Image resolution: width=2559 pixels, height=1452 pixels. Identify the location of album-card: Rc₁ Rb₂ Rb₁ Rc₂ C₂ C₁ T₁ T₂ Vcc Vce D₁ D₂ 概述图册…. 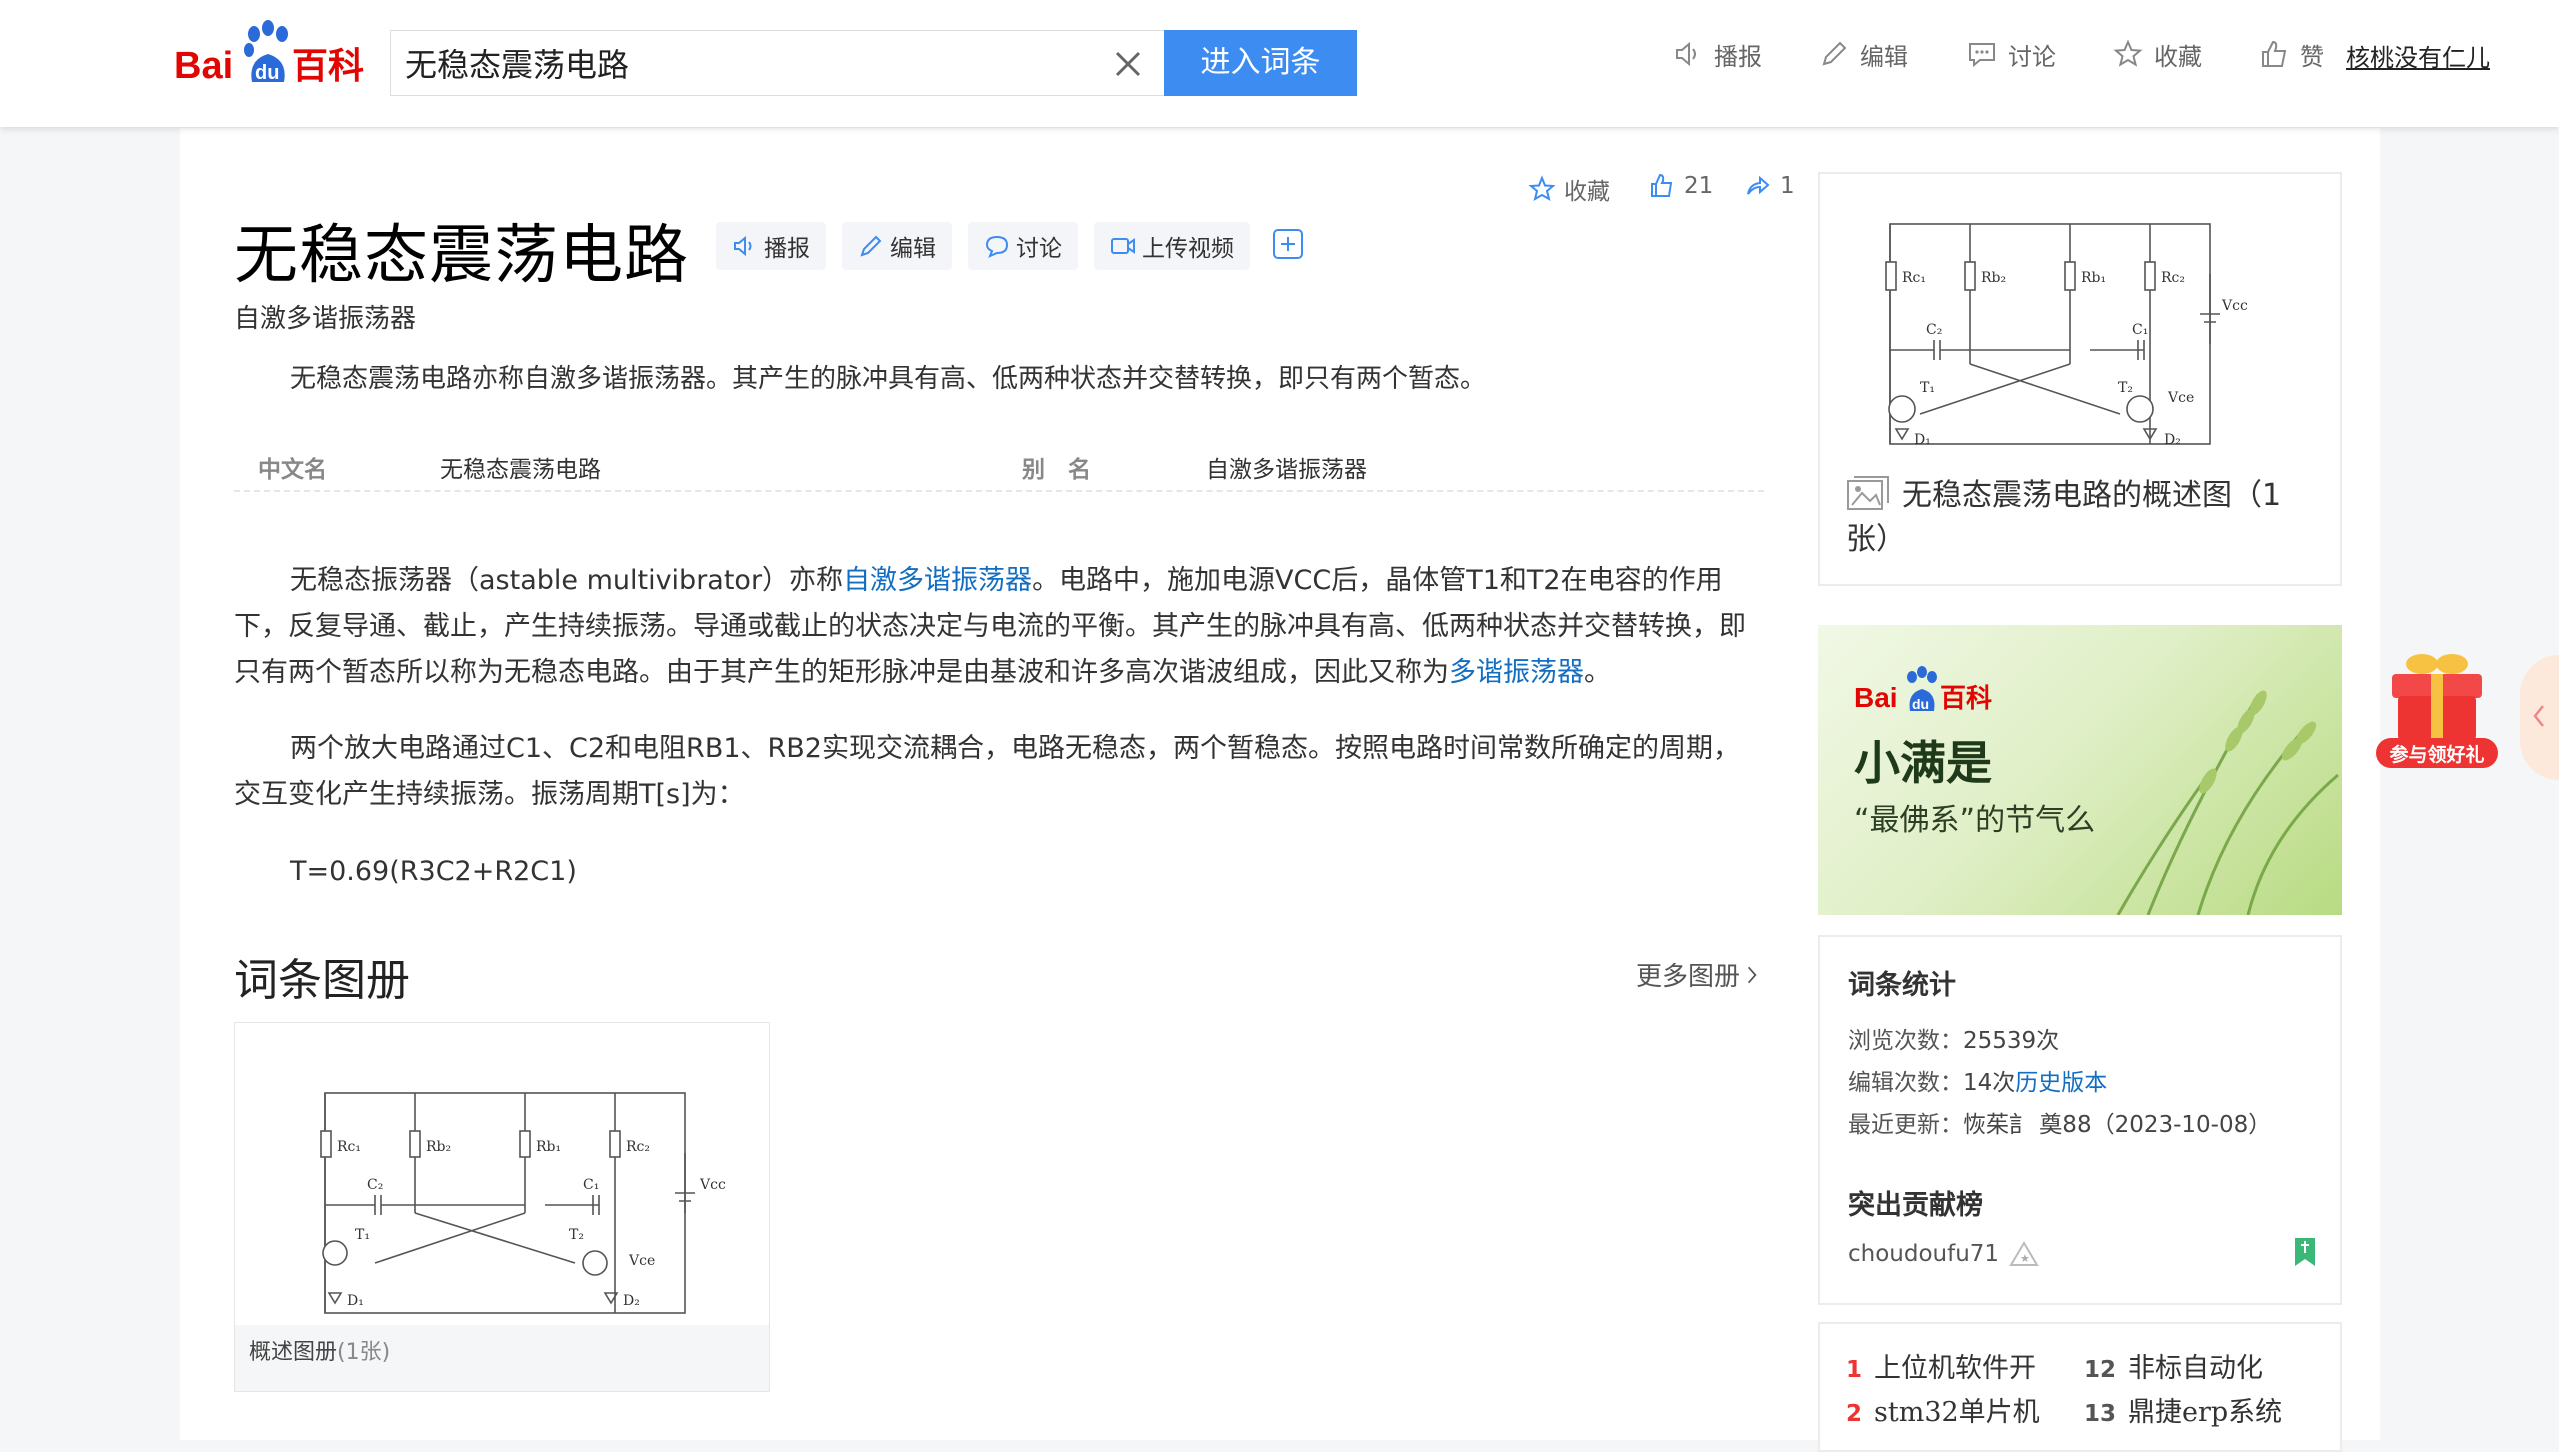
(502, 1207).